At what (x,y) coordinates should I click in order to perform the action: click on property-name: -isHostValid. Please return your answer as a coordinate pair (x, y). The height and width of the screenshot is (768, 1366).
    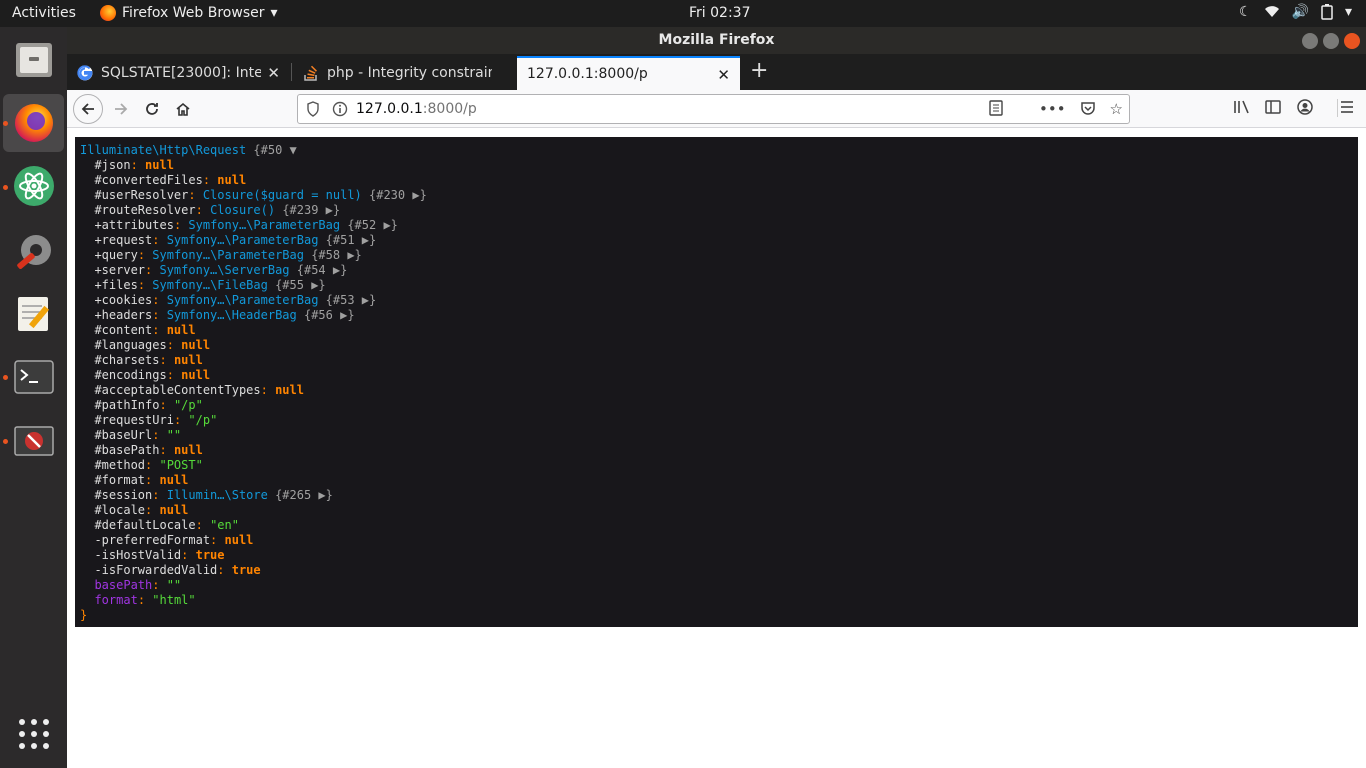
    Looking at the image, I should click on (138, 555).